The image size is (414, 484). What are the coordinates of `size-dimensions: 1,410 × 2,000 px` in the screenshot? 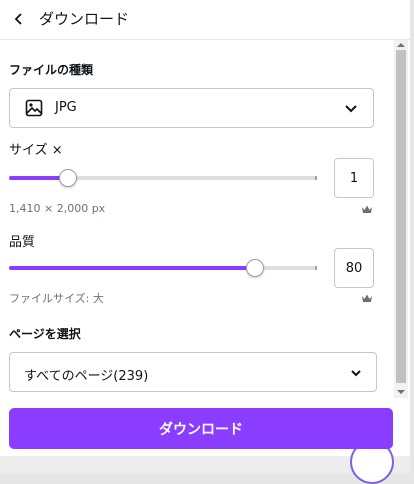 It's located at (57, 208).